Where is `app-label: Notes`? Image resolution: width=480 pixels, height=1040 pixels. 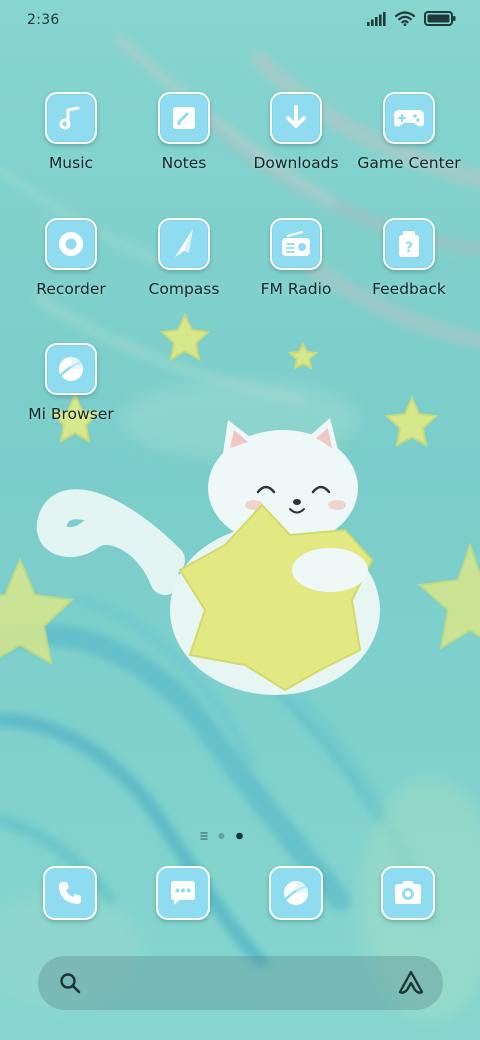
app-label: Notes is located at coordinates (184, 163).